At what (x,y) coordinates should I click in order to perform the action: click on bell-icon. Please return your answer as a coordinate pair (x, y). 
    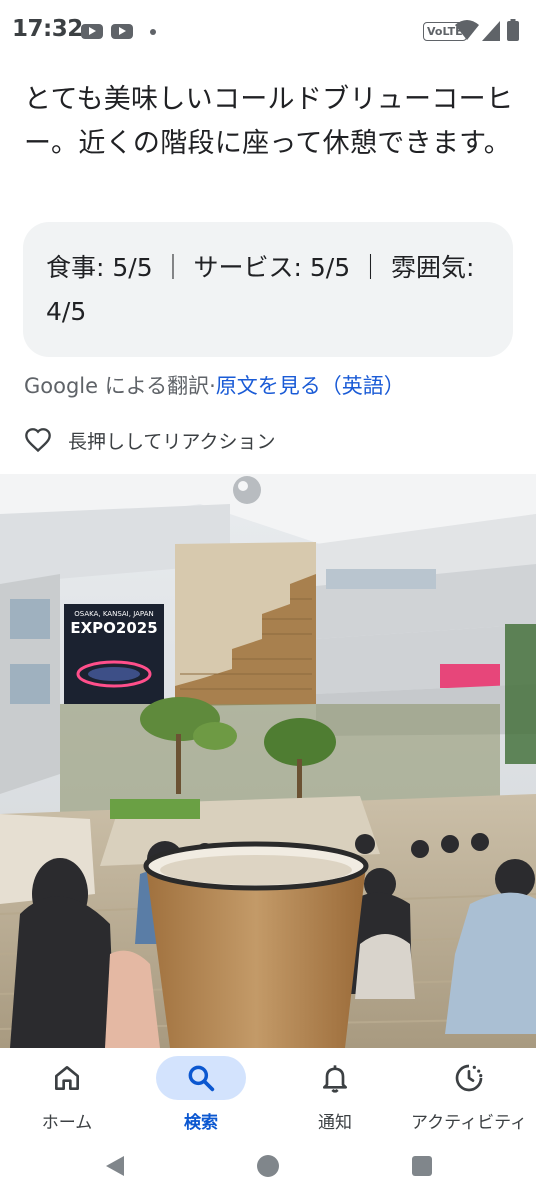
    Looking at the image, I should click on (335, 1079).